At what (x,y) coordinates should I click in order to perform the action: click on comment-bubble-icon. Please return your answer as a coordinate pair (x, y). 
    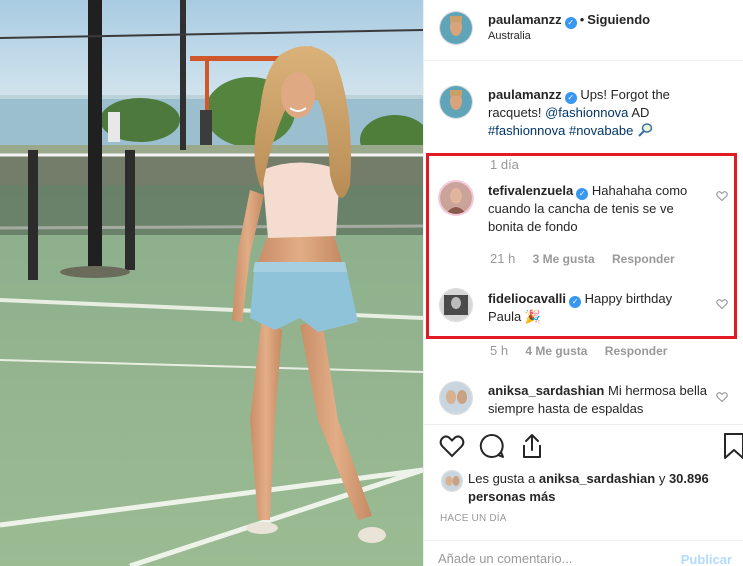
    Looking at the image, I should click on (492, 446).